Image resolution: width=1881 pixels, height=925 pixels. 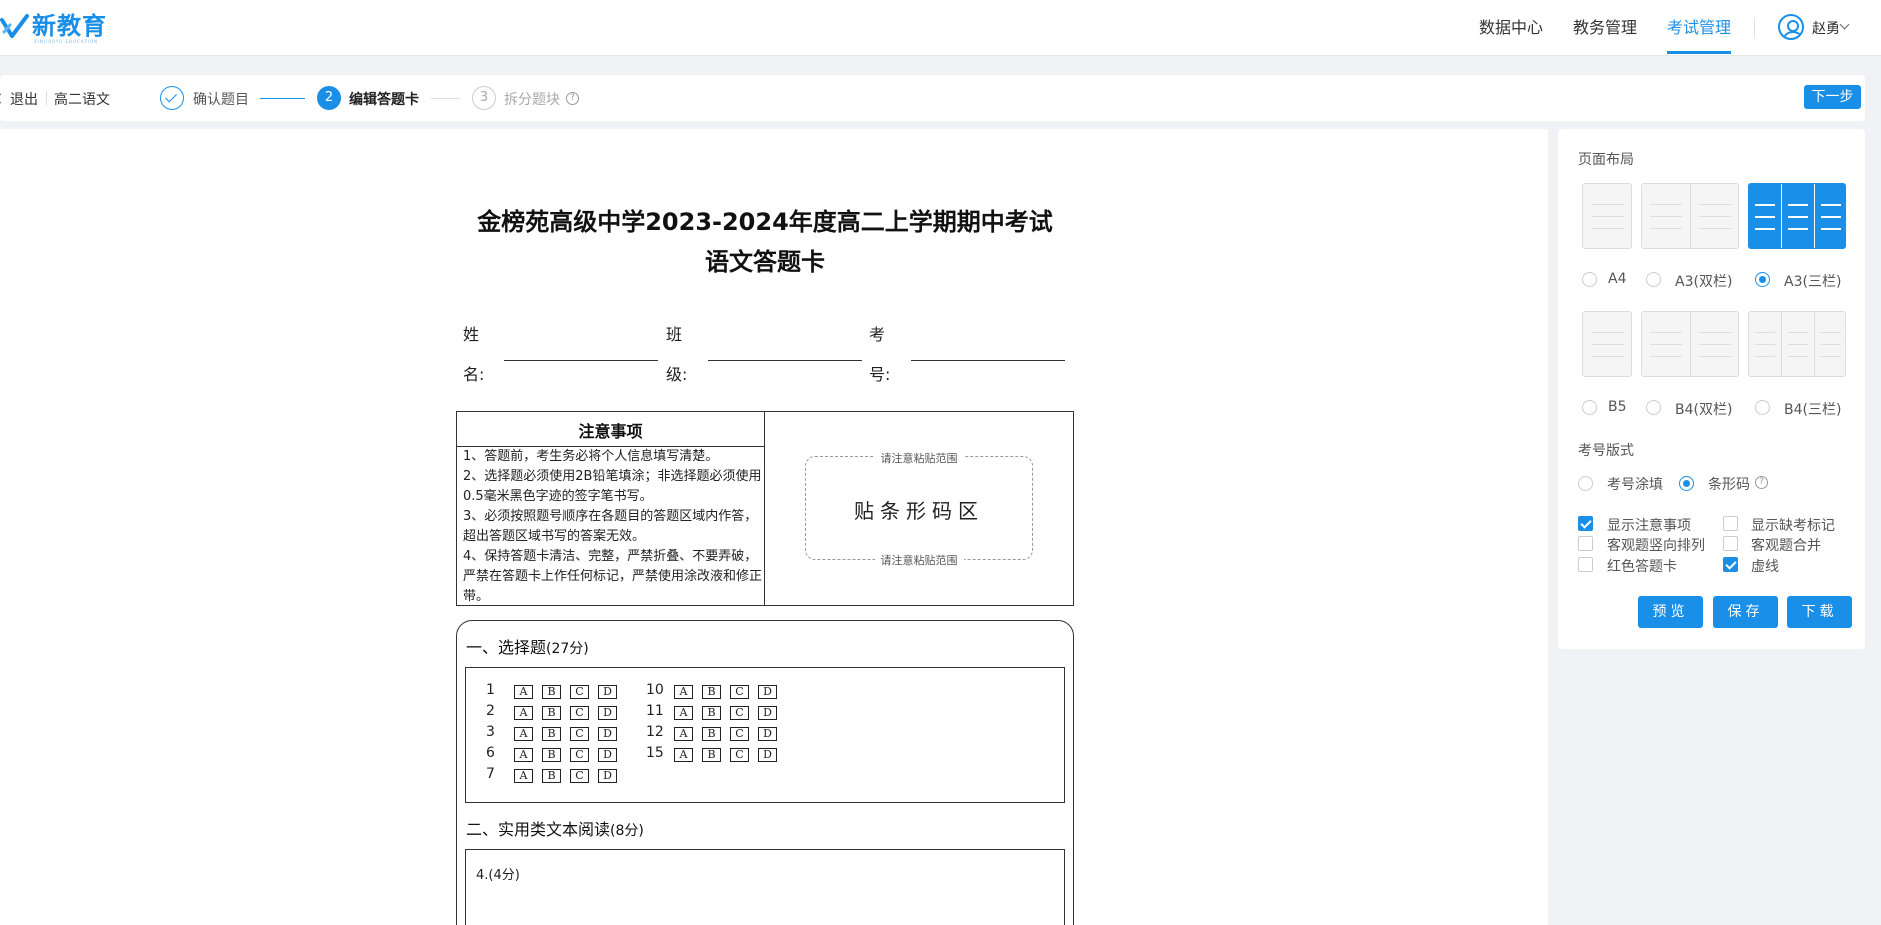 I want to click on radio-id-fill-in, so click(x=1585, y=483).